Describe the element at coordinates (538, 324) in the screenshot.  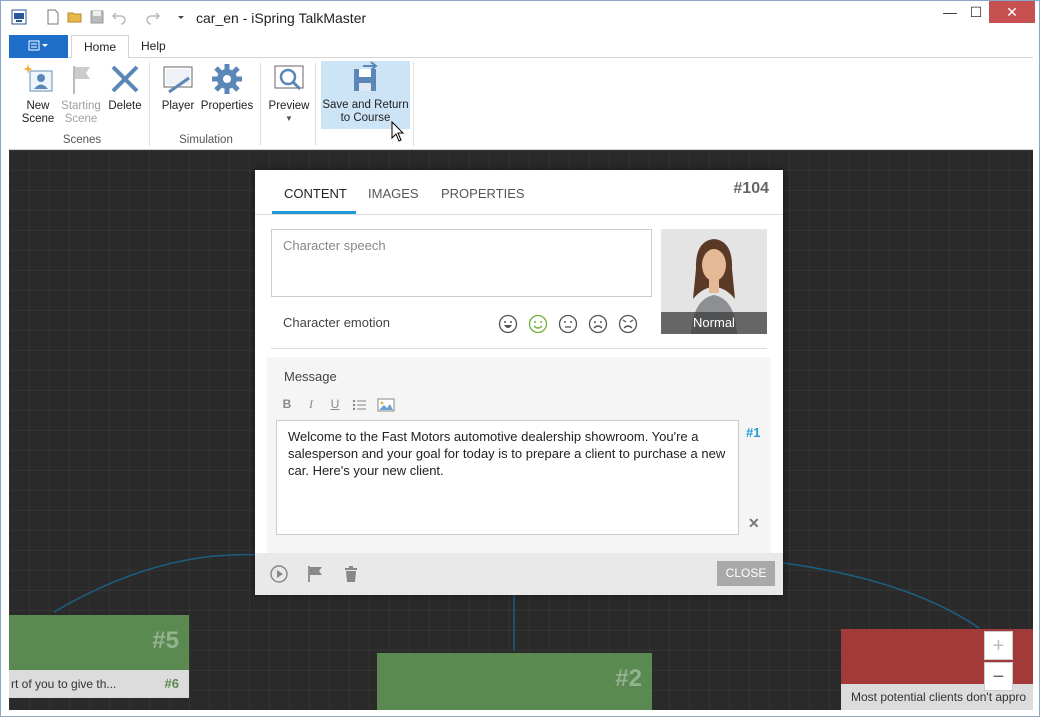
I see `happy-emotion-icon` at that location.